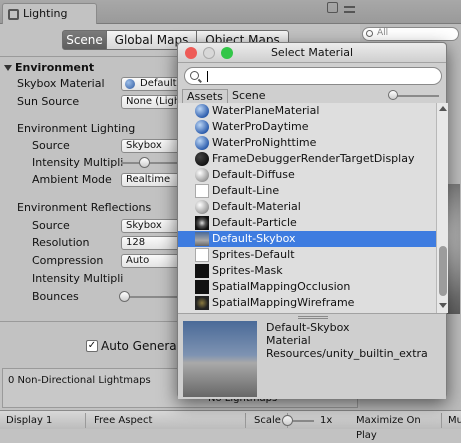 Image resolution: width=461 pixels, height=443 pixels. What do you see at coordinates (72, 179) in the screenshot?
I see `ambient-label: Ambient Mode` at bounding box center [72, 179].